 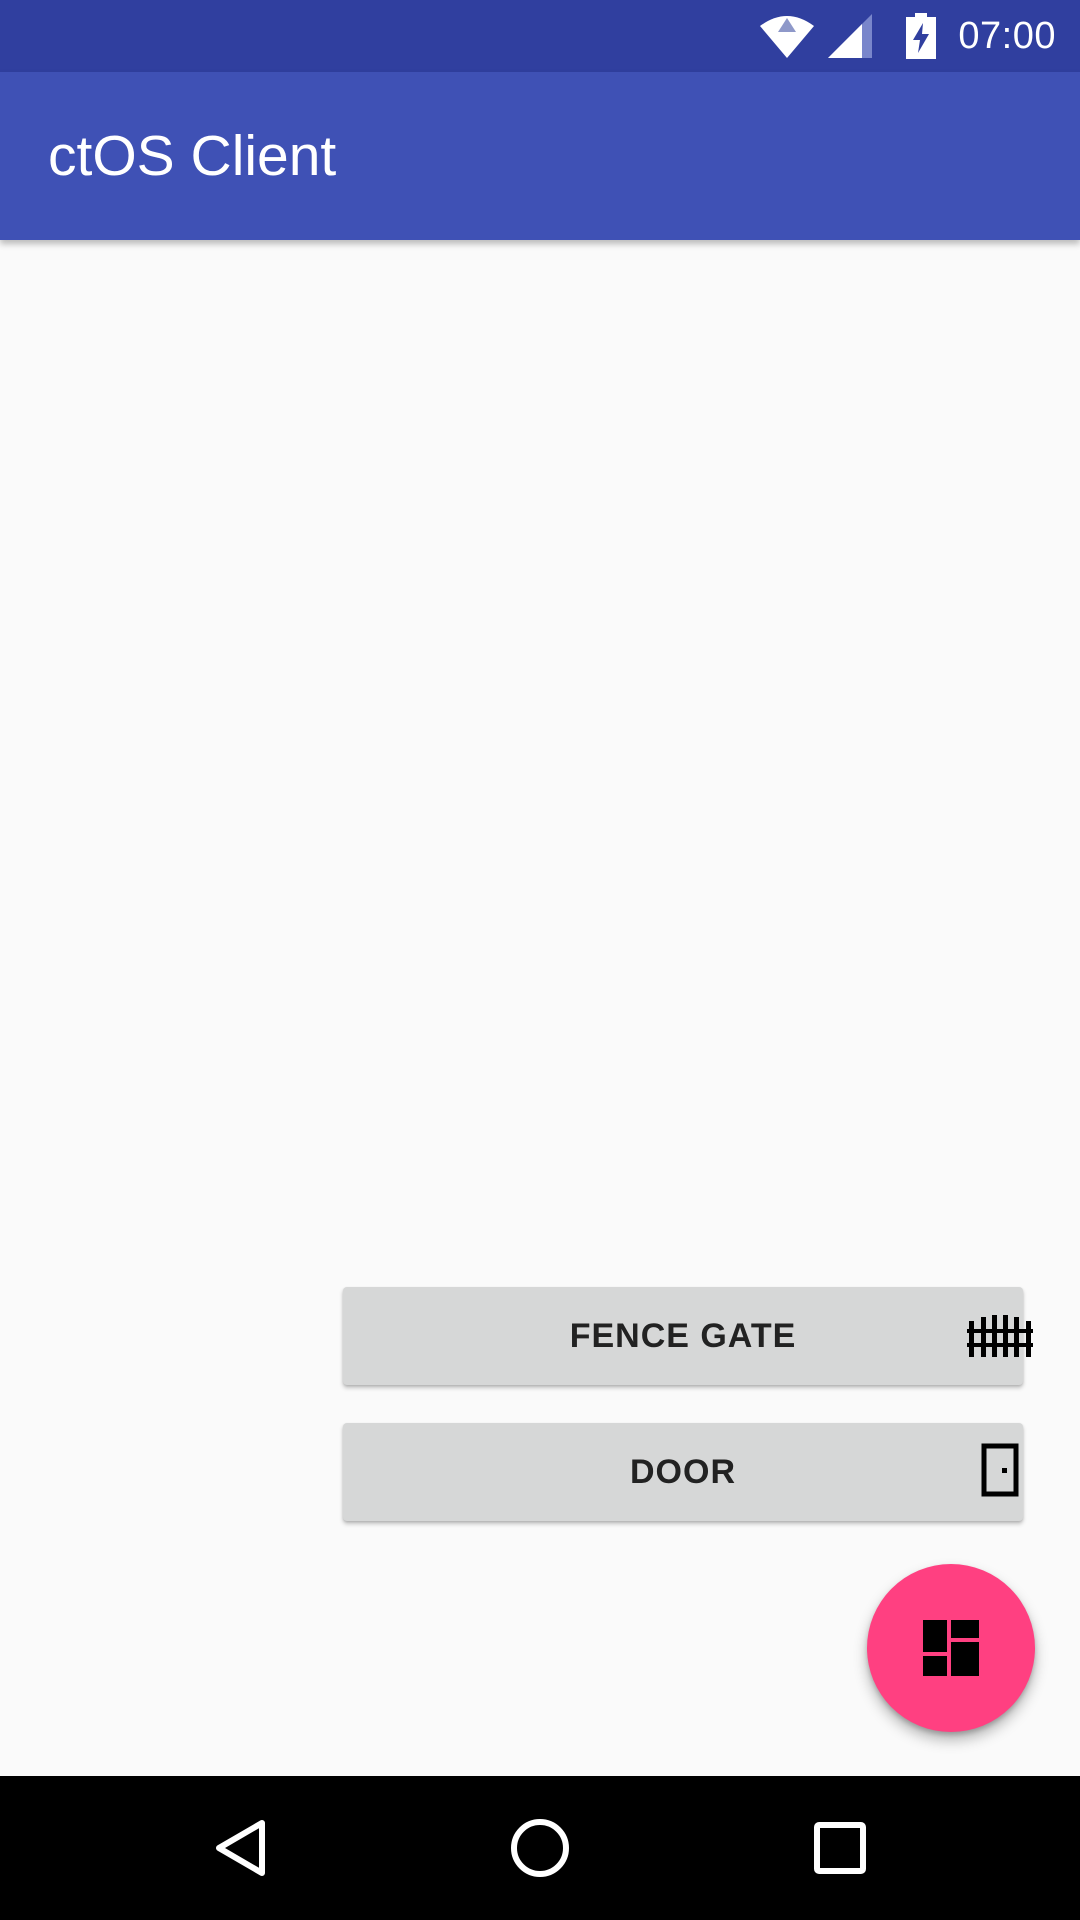 I want to click on wifi-icon, so click(x=787, y=37).